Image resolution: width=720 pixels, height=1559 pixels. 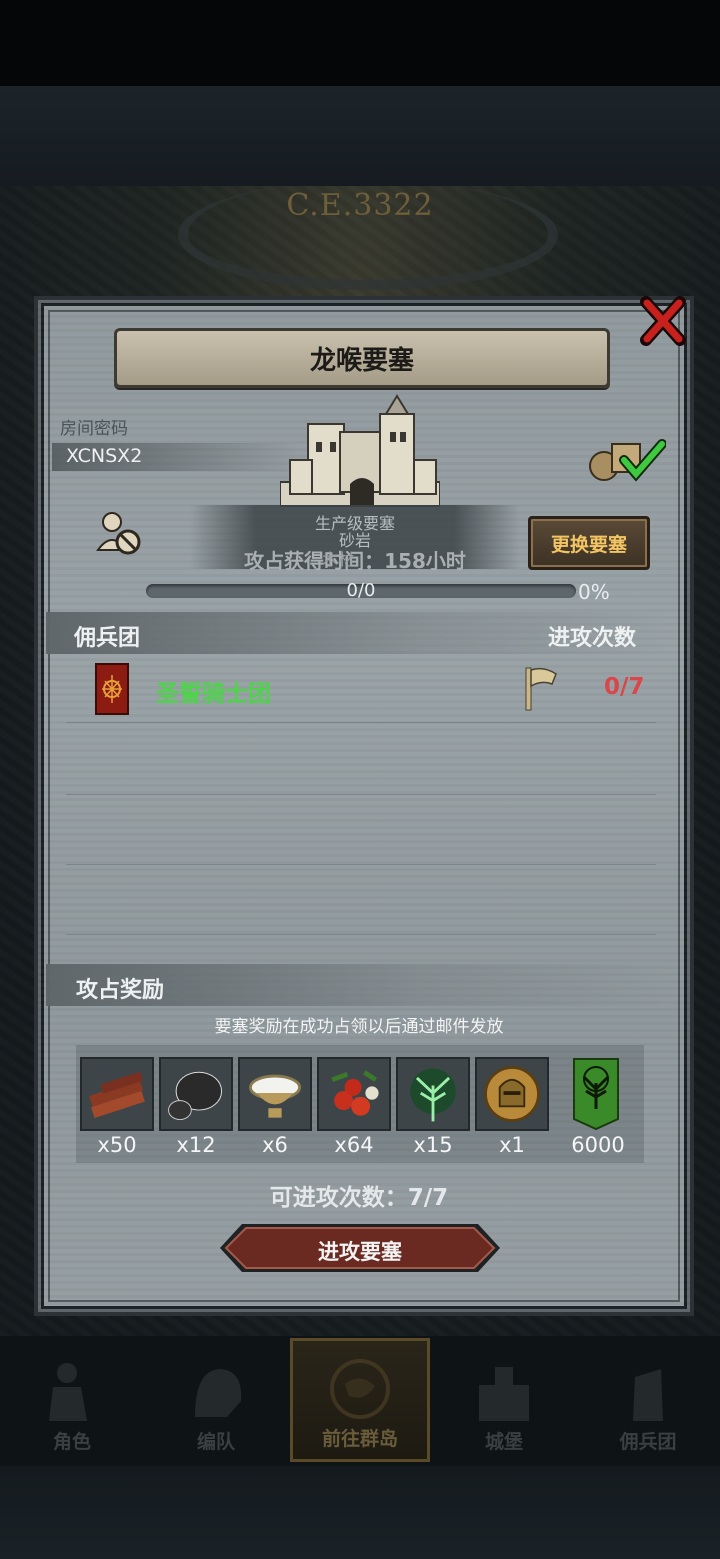 I want to click on compass-map-icon, so click(x=360, y=1389).